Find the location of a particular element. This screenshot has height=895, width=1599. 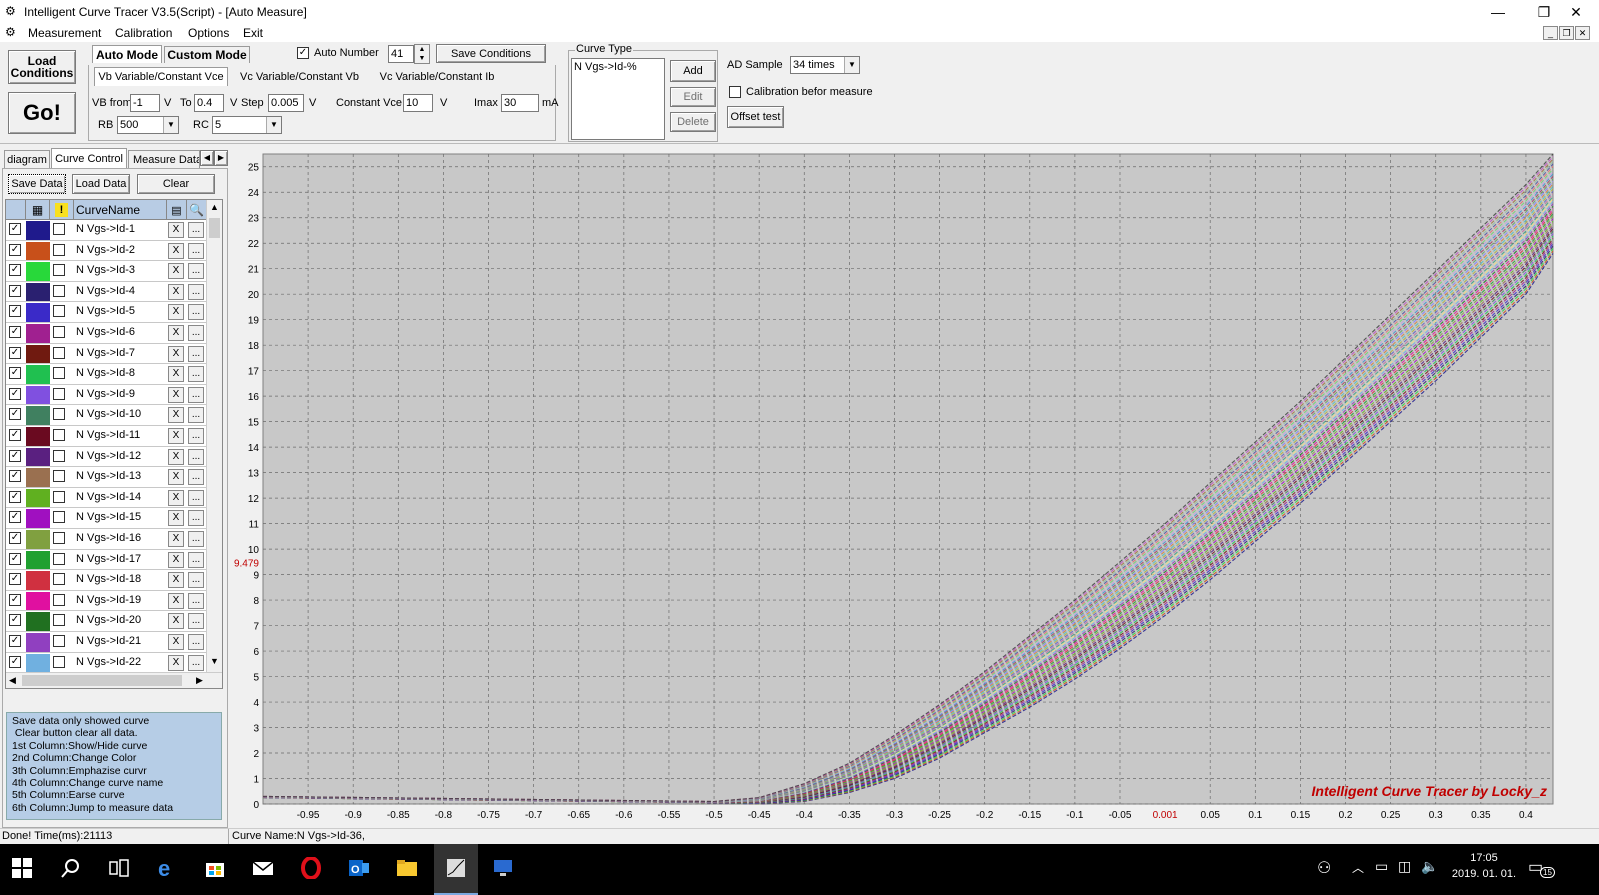

curve-name-cell: N Vgs->Id-17 is located at coordinates (120, 559).